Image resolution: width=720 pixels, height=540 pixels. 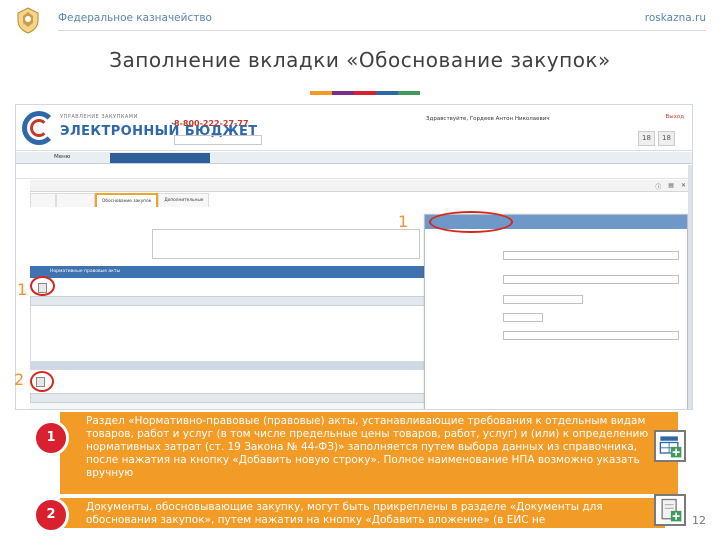 I want to click on justification-textarea, so click(x=286, y=244).